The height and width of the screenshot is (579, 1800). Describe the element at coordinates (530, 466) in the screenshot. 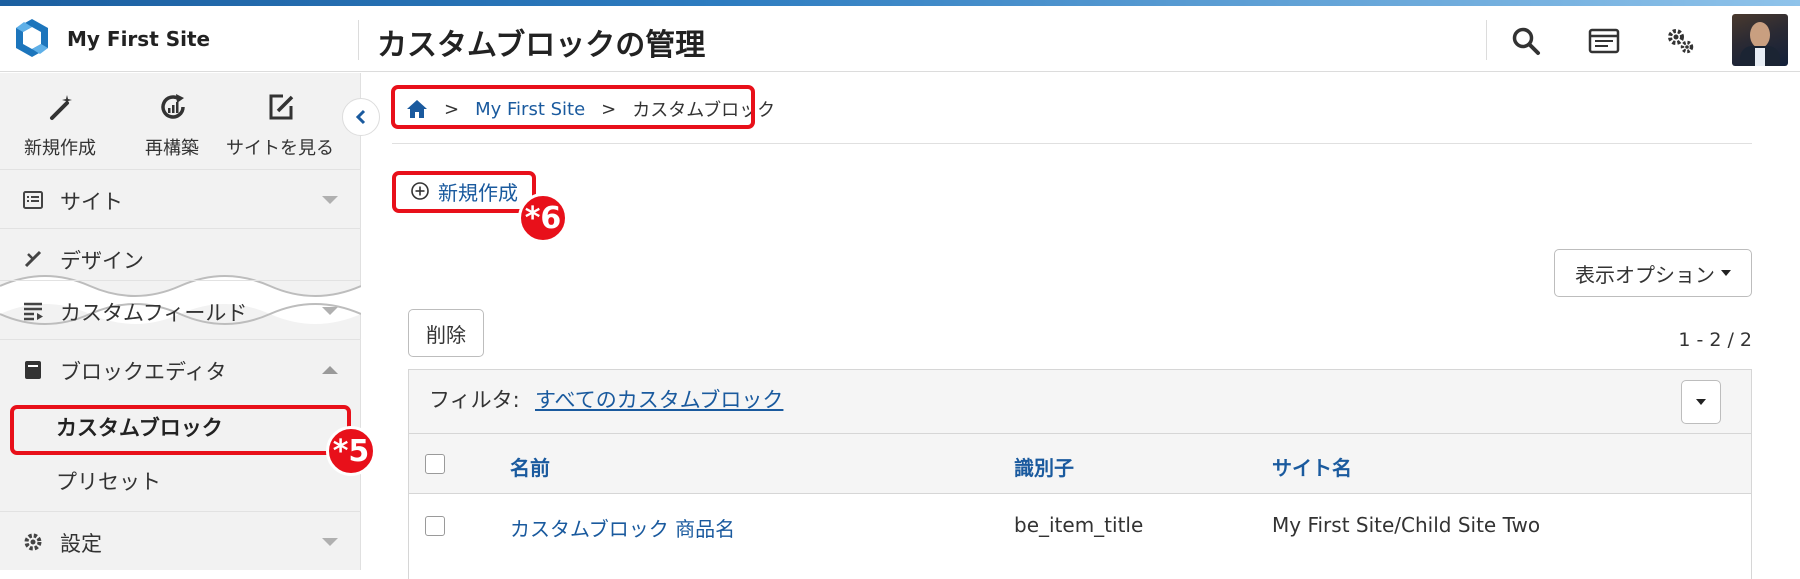

I see `column-header-name: 名前` at that location.